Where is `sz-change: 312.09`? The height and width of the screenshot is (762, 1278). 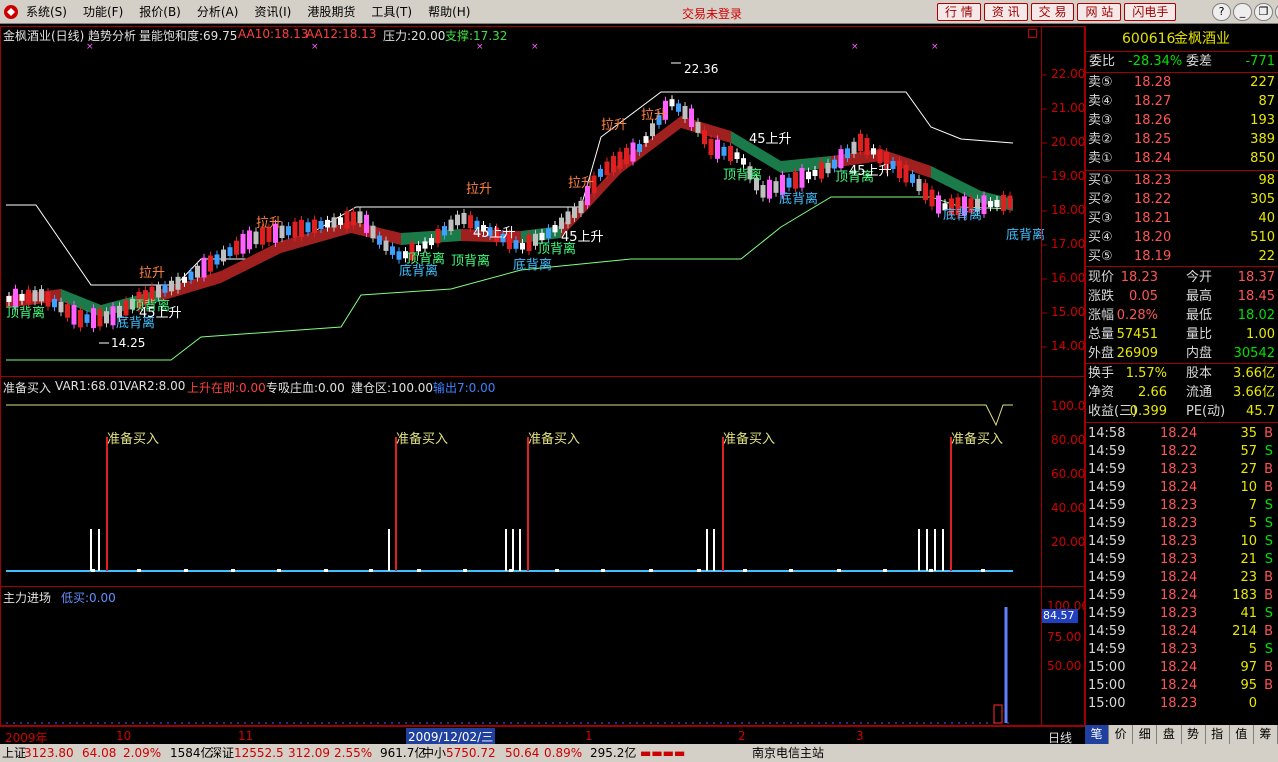 sz-change: 312.09 is located at coordinates (309, 753).